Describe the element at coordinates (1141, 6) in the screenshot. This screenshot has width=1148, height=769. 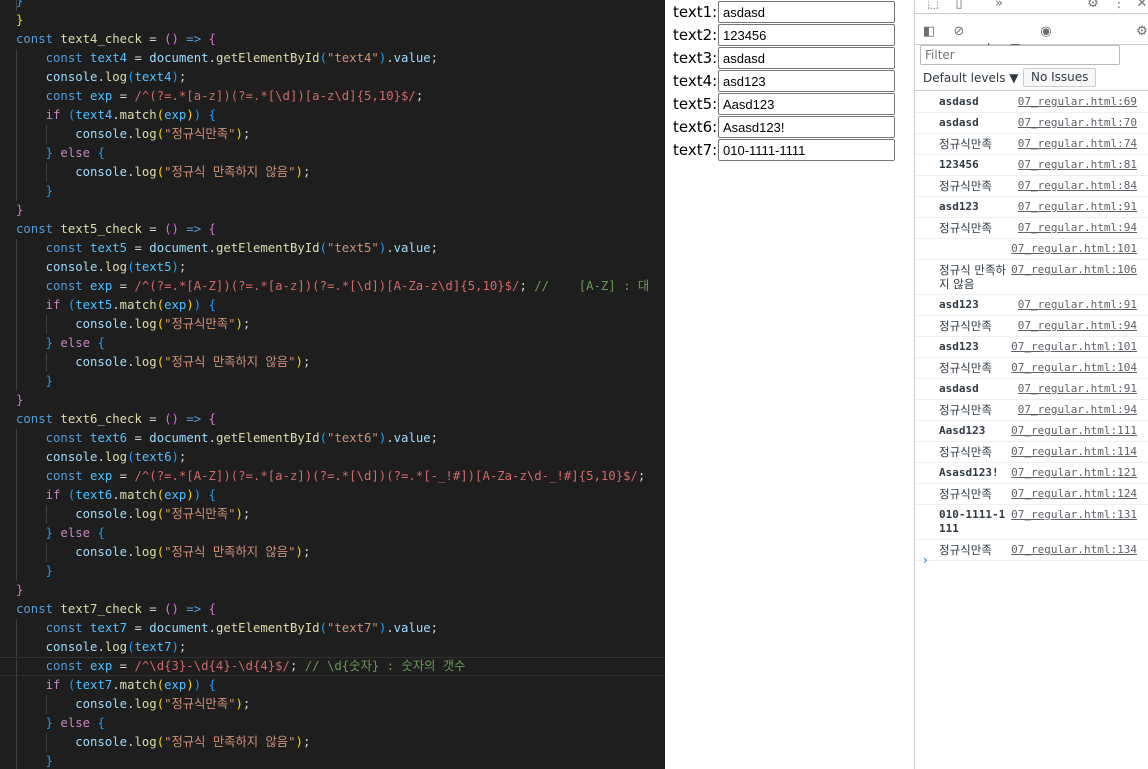
I see `close-icon: ✕` at that location.